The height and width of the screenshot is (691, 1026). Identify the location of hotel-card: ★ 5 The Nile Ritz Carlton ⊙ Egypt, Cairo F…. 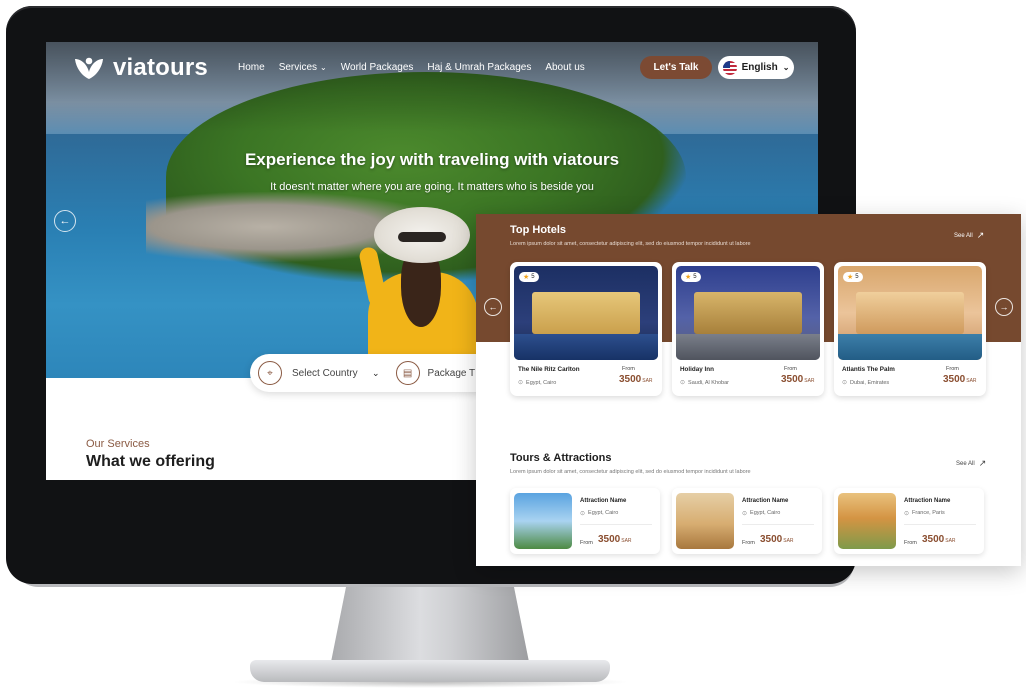
(586, 329).